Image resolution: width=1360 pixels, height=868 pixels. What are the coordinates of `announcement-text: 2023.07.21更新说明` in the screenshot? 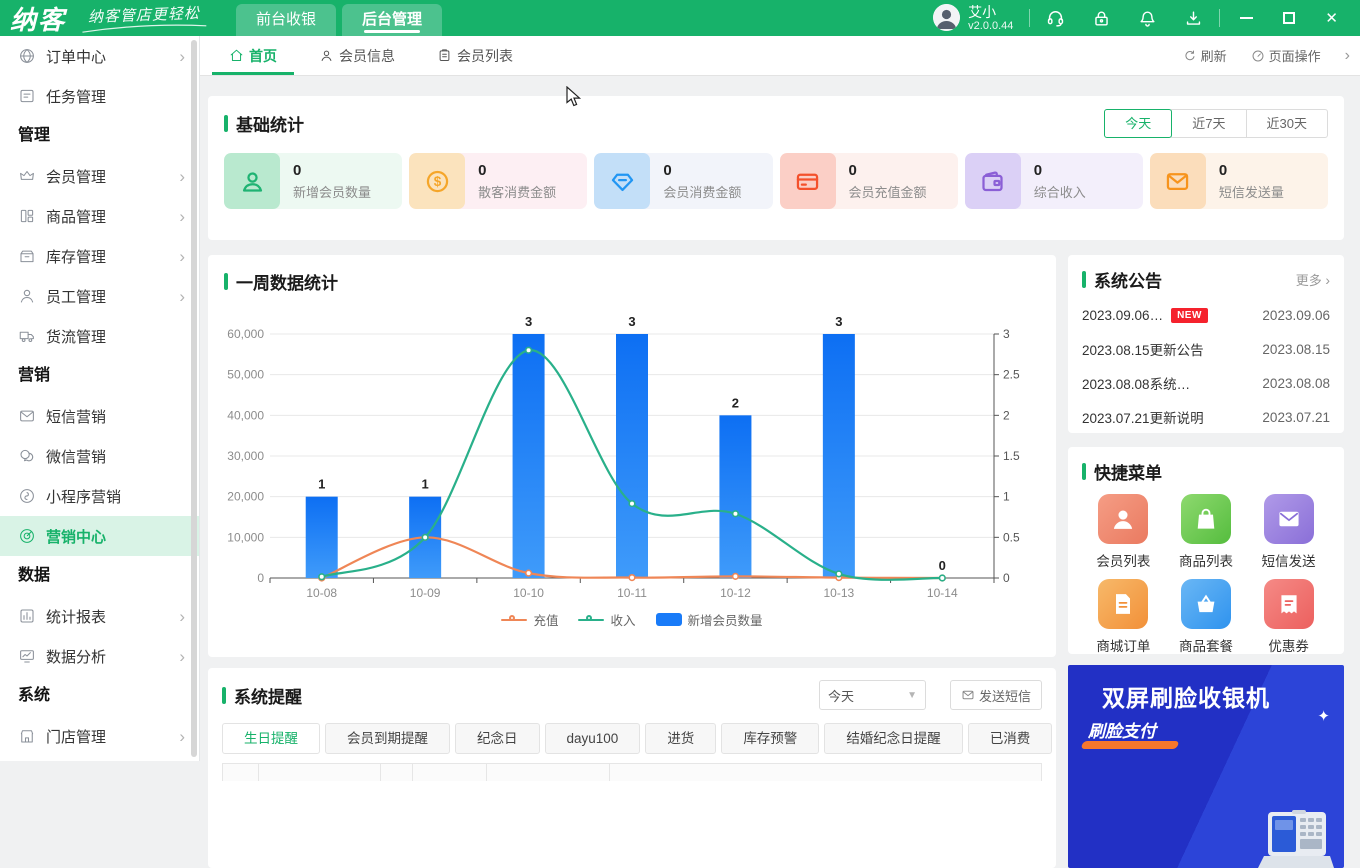 It's located at (1143, 417).